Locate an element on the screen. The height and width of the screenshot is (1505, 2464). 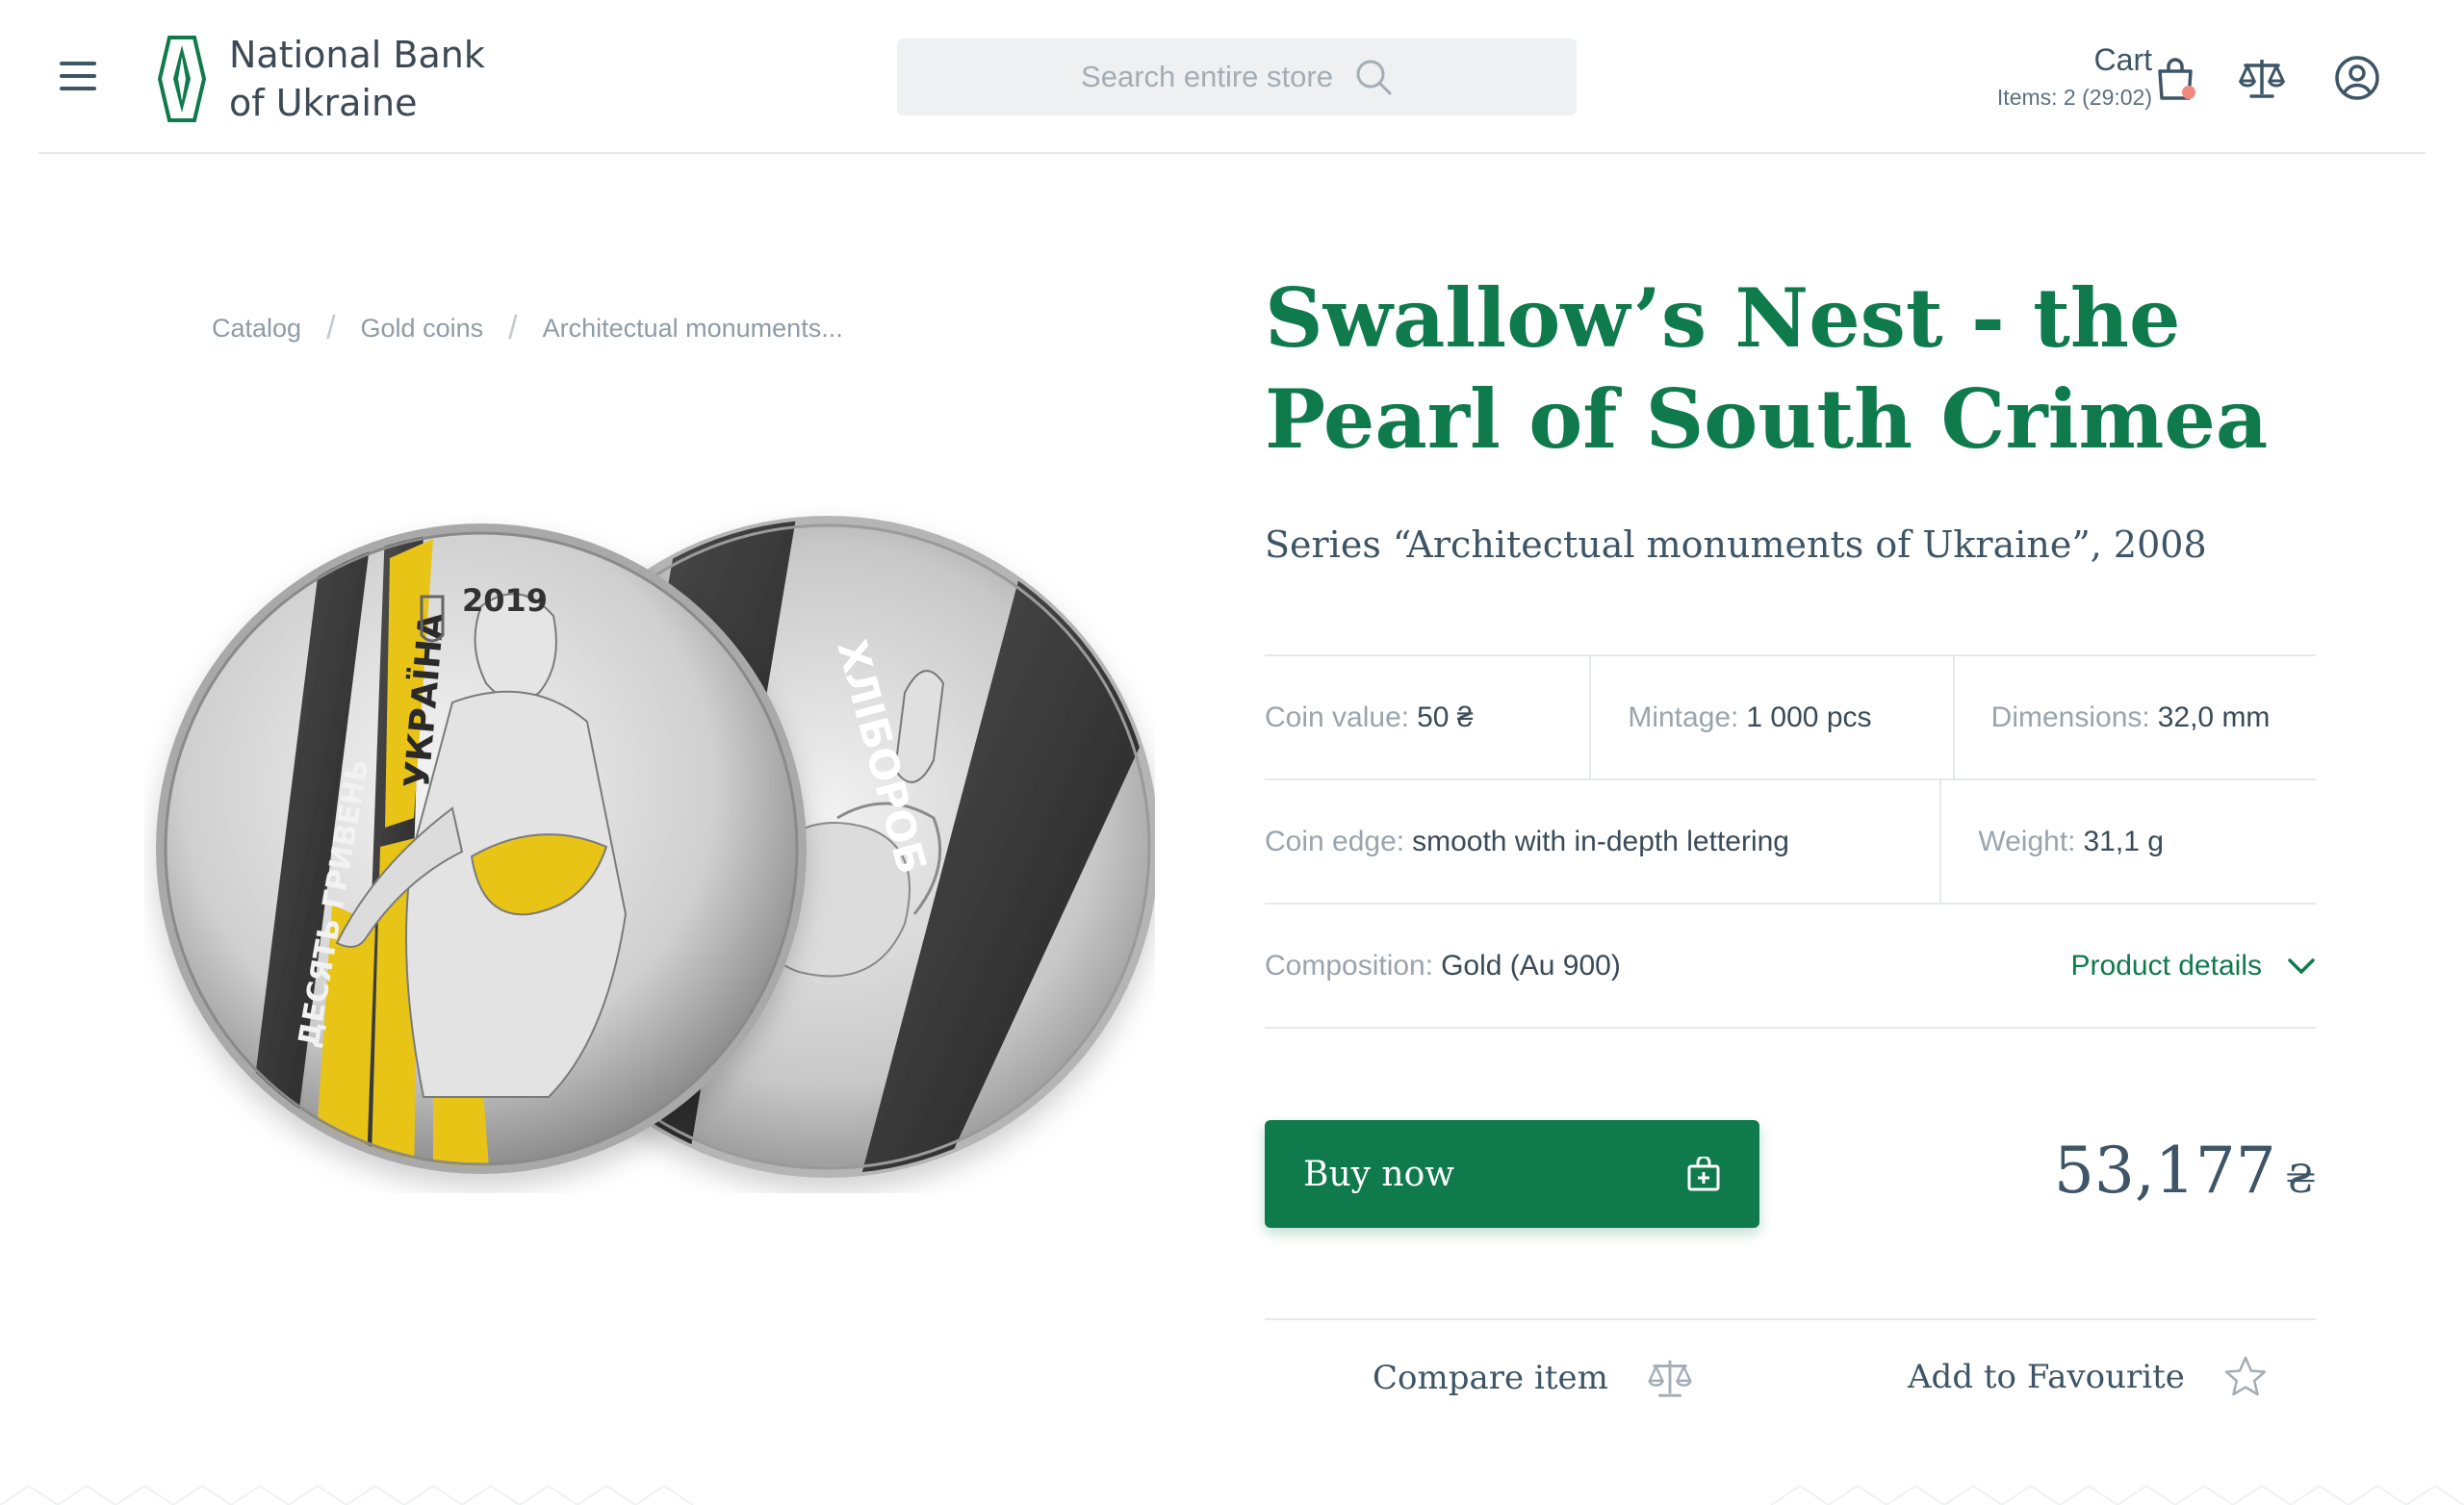
product-details-label: Product details is located at coordinates (2166, 966).